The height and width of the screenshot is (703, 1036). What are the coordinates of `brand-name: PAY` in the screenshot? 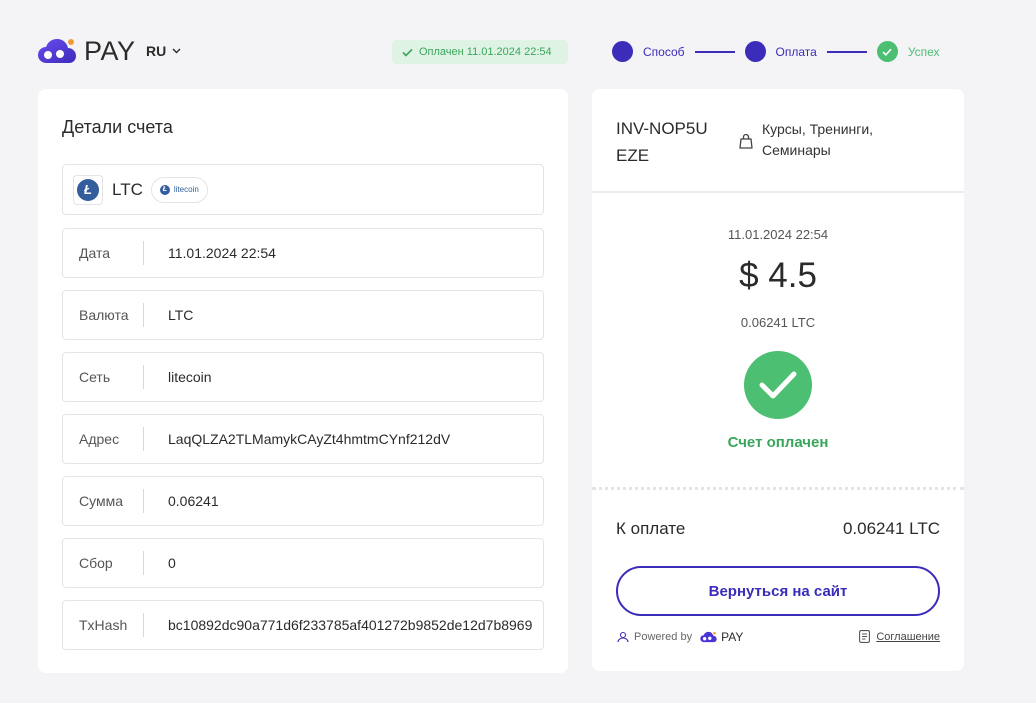 It's located at (110, 50).